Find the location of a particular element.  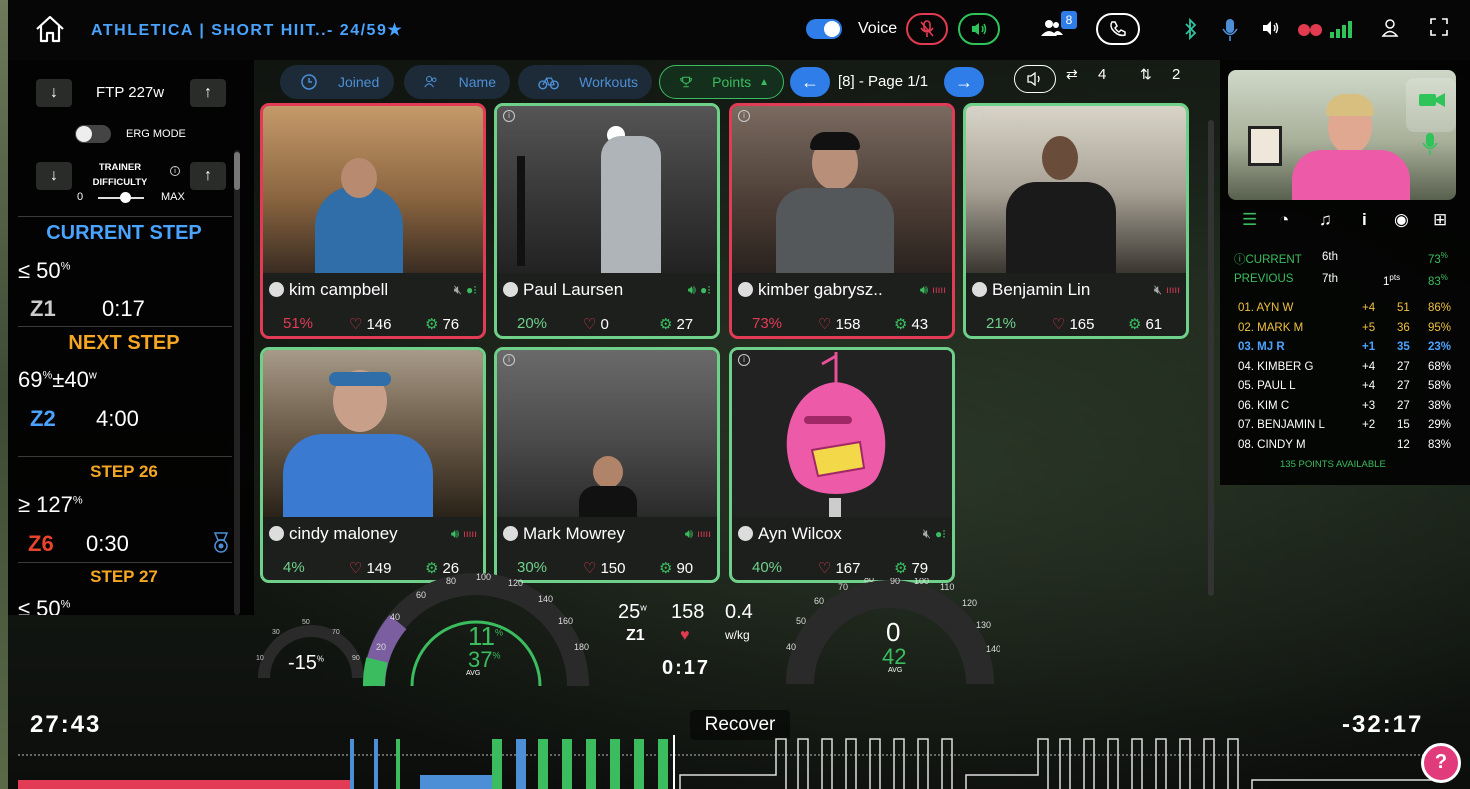

participant-cadence: ⚙ 61 is located at coordinates (1145, 324).